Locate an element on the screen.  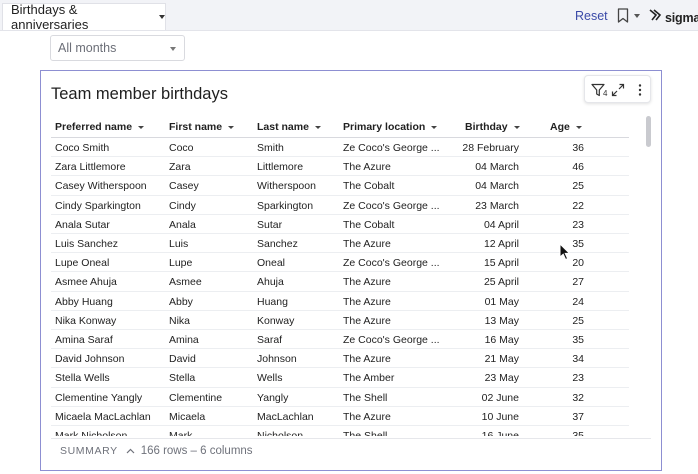
table-cell-age: 25 is located at coordinates (578, 186).